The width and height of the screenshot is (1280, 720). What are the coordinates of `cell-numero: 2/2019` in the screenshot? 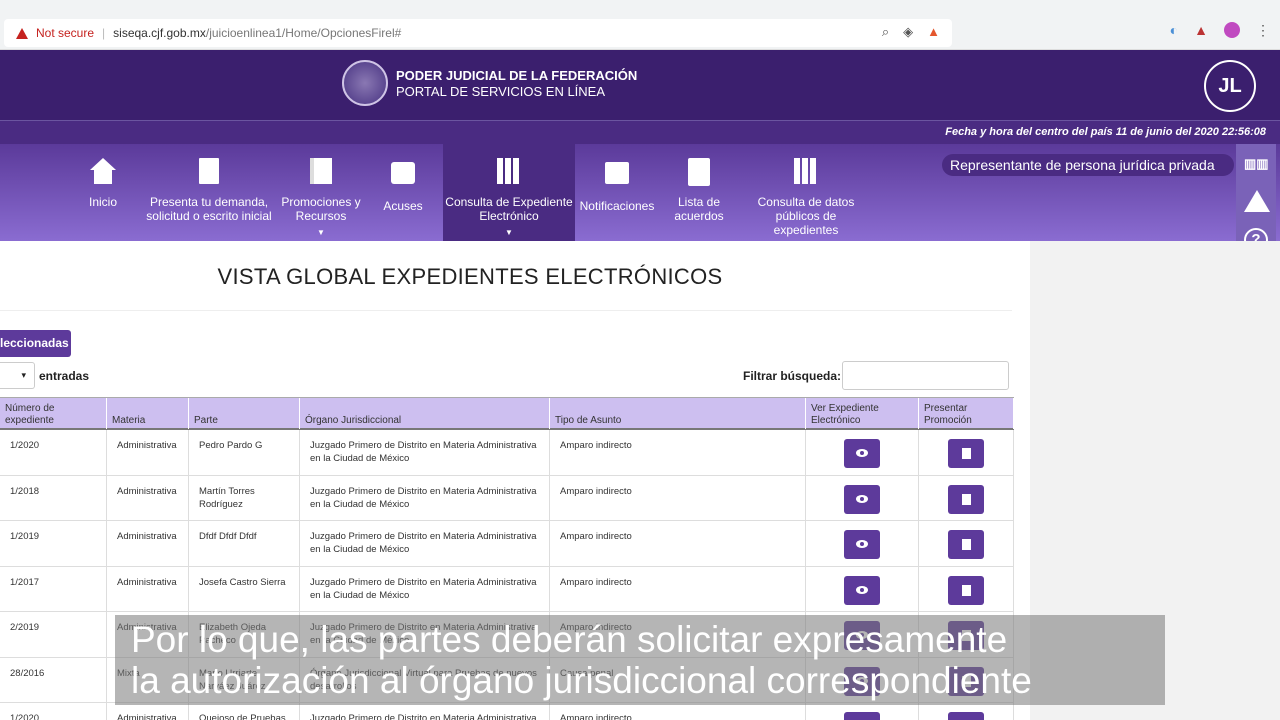 It's located at (53, 634).